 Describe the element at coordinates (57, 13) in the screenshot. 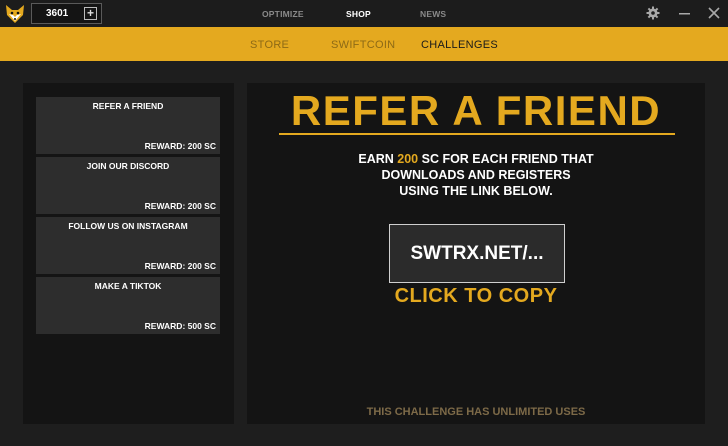

I see `balance-value: 3601` at that location.